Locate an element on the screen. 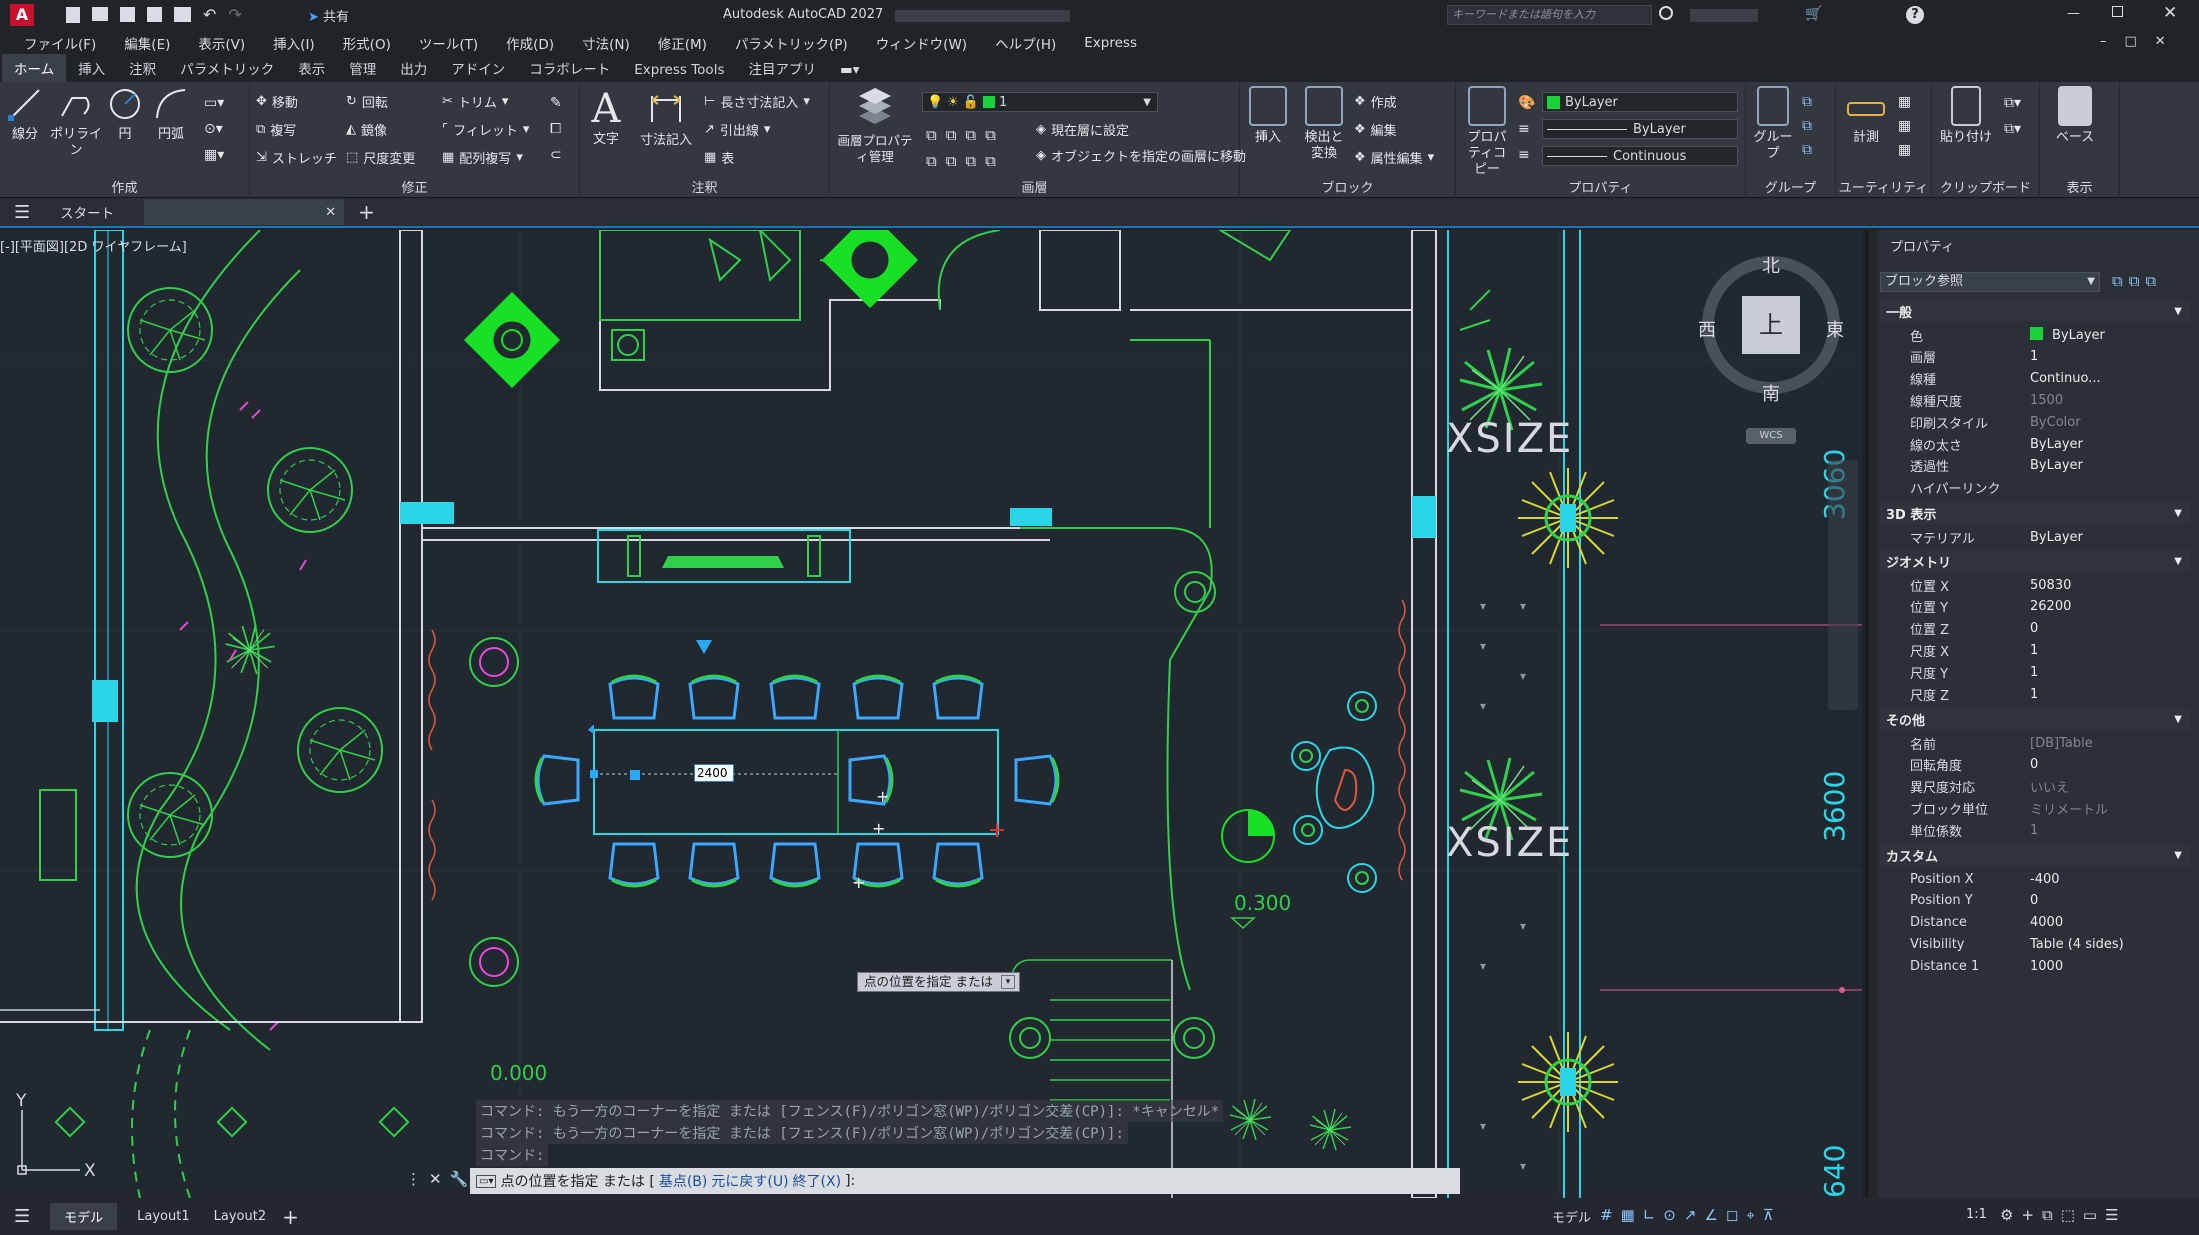 The width and height of the screenshot is (2199, 1235). rotate-button: ↻ 回転 is located at coordinates (367, 101).